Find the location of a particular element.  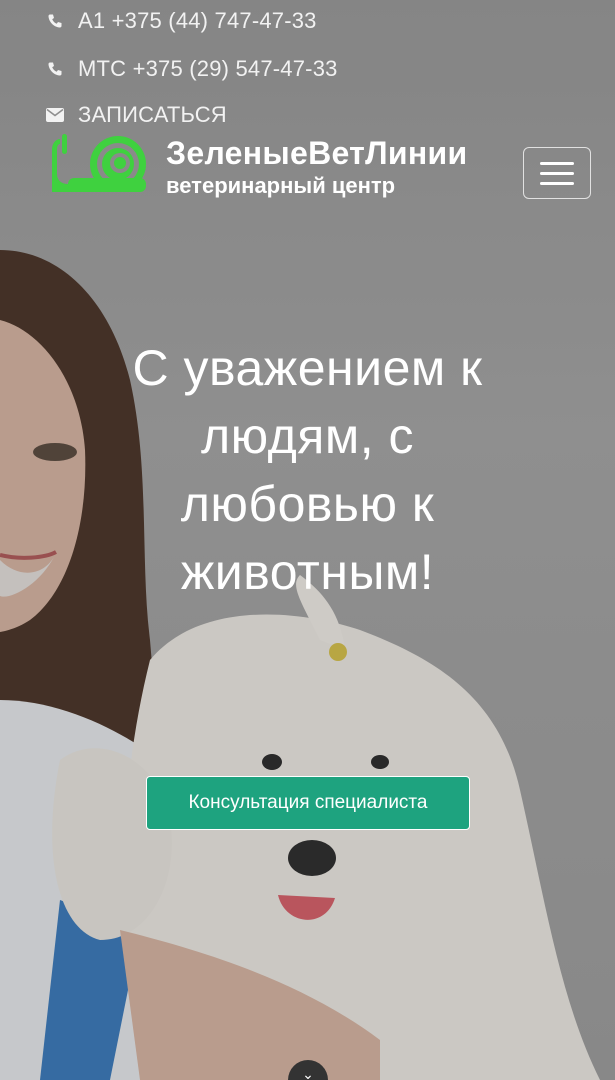

contact-phone-a1: A1 +375 (44) 747-47-33 is located at coordinates (181, 21).